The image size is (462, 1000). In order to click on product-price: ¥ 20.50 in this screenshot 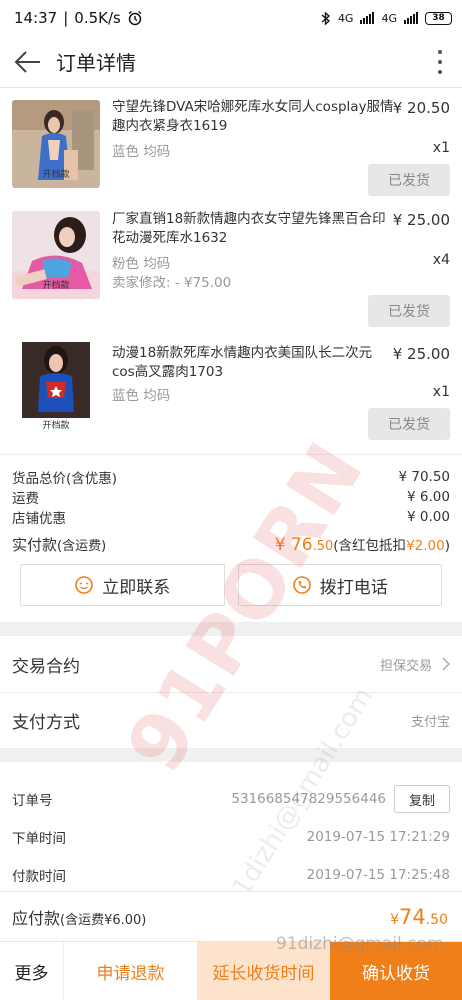, I will do `click(421, 108)`.